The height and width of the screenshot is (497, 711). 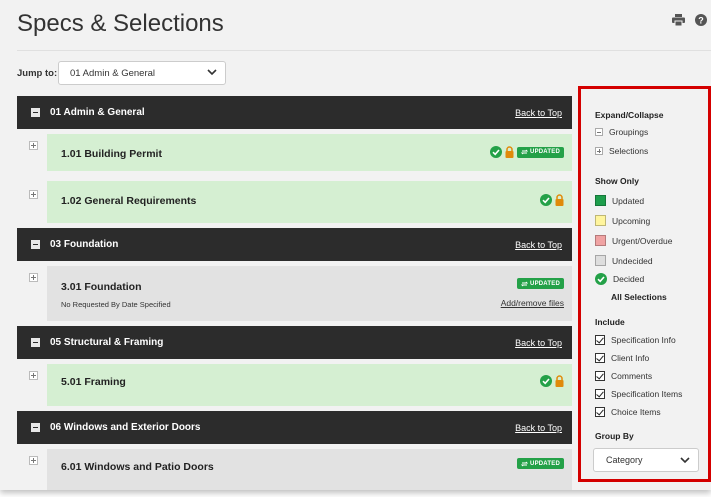 I want to click on filter-urgent-overdue: Urgent/Overdue, so click(x=633, y=240).